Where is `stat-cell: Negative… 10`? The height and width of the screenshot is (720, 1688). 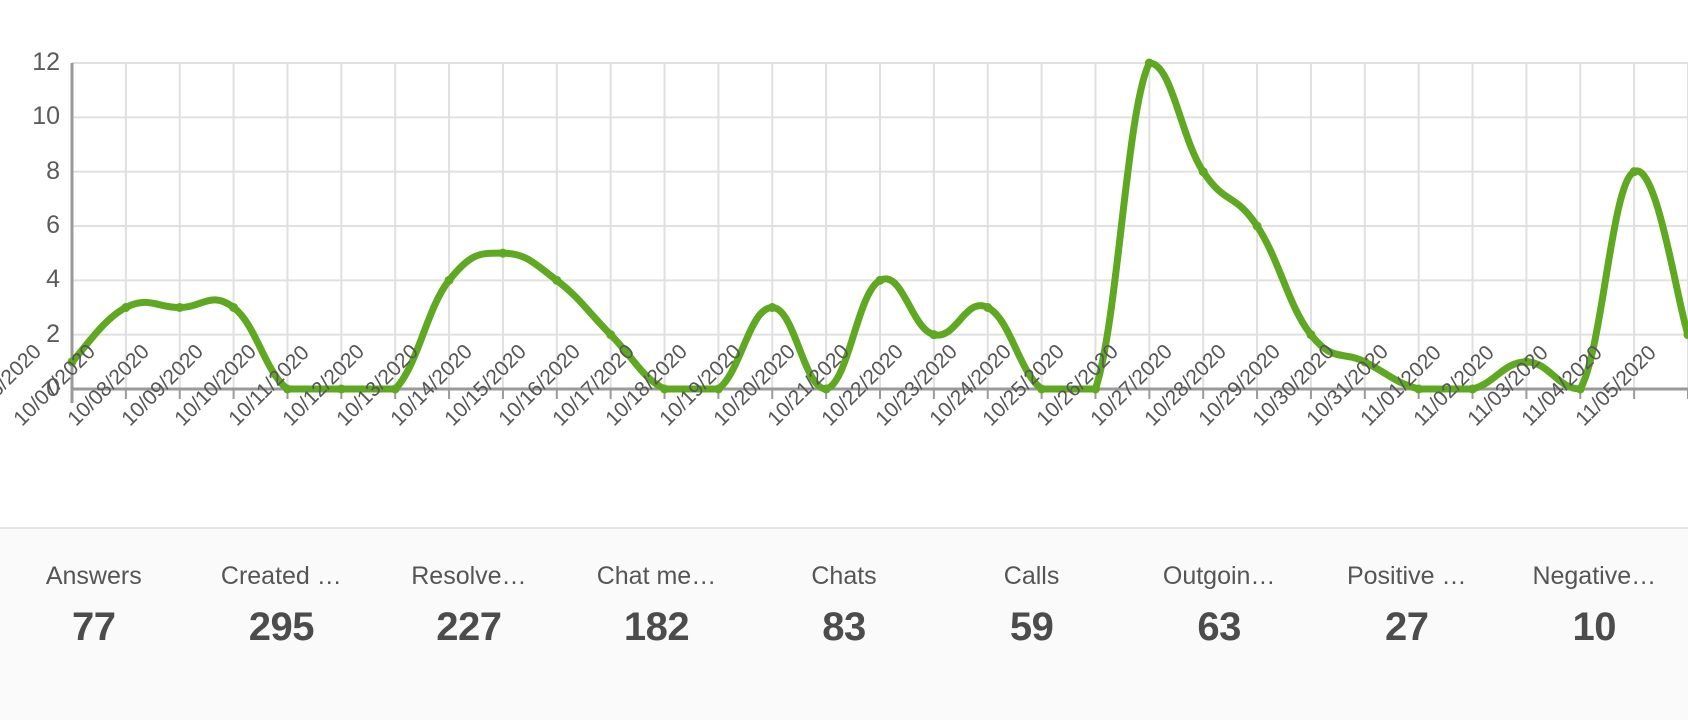
stat-cell: Negative… 10 is located at coordinates (1594, 589).